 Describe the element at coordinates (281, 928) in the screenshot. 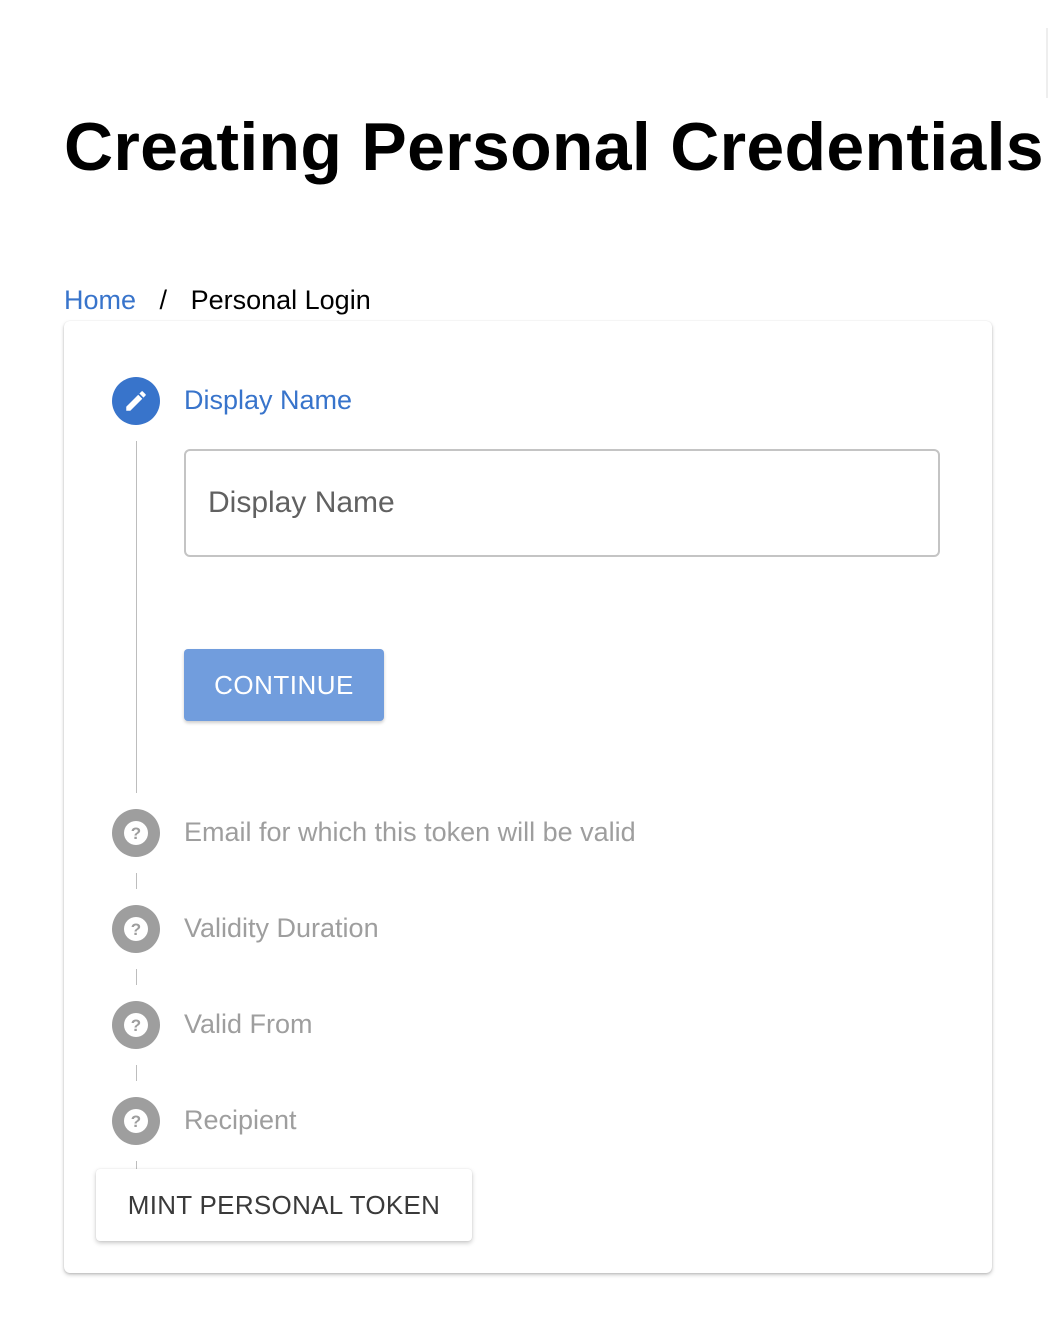

I see `step-label-validity-duration: Validity Duration` at that location.